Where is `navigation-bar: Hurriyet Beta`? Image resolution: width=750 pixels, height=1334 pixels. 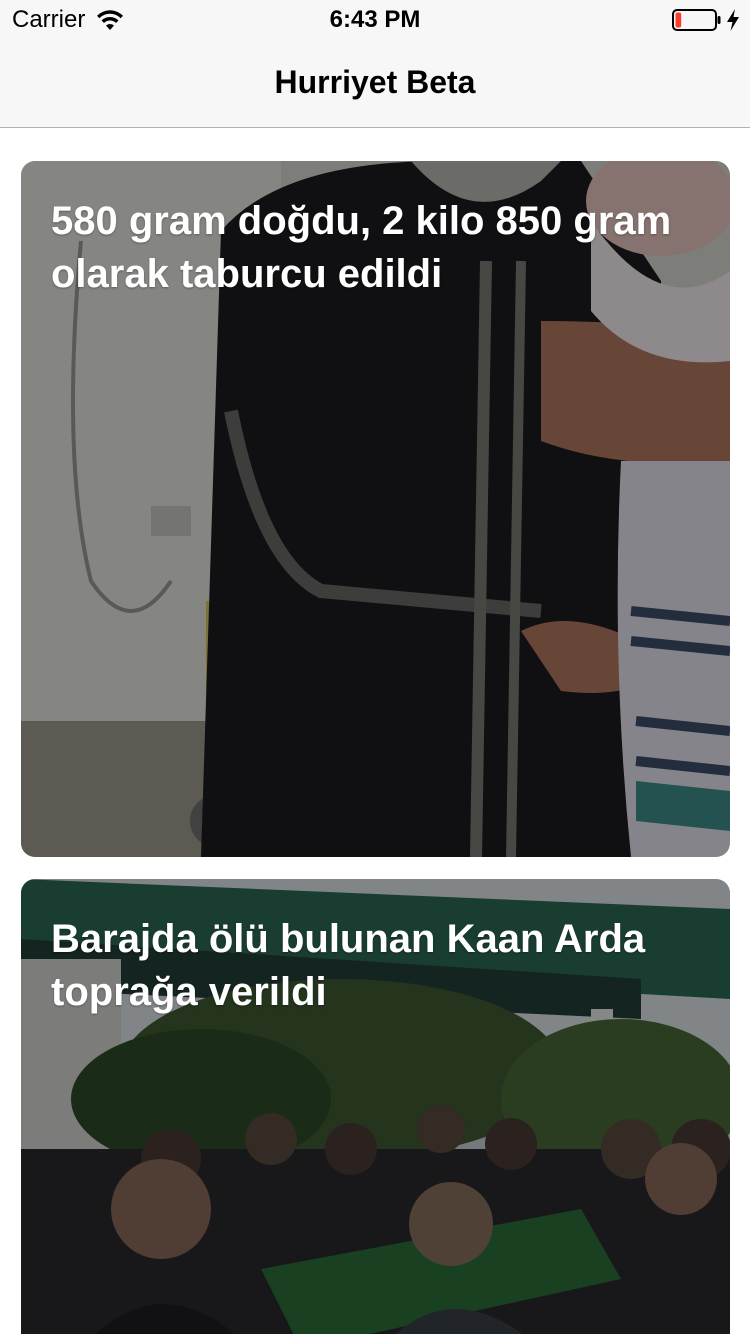 navigation-bar: Hurriyet Beta is located at coordinates (375, 84).